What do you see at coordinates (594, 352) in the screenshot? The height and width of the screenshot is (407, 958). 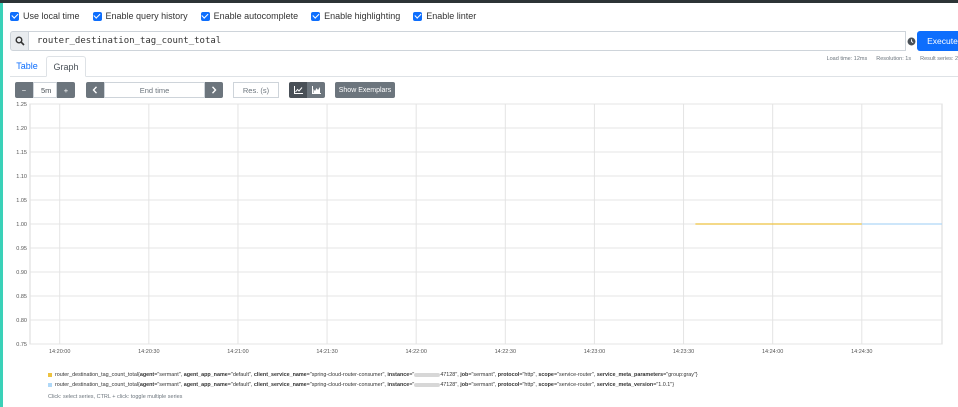 I see `x-tick-label: 14:23:00` at bounding box center [594, 352].